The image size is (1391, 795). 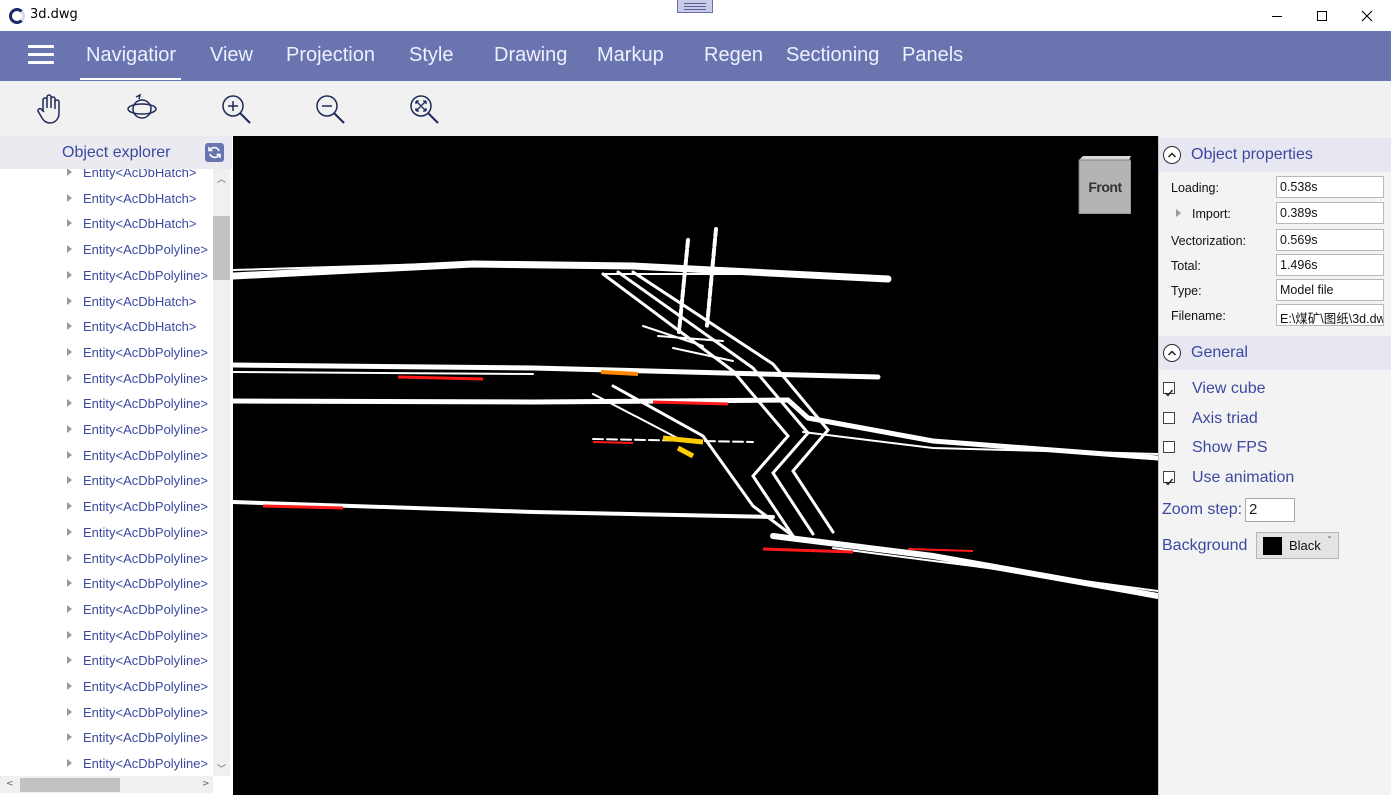 I want to click on refresh-button, so click(x=214, y=152).